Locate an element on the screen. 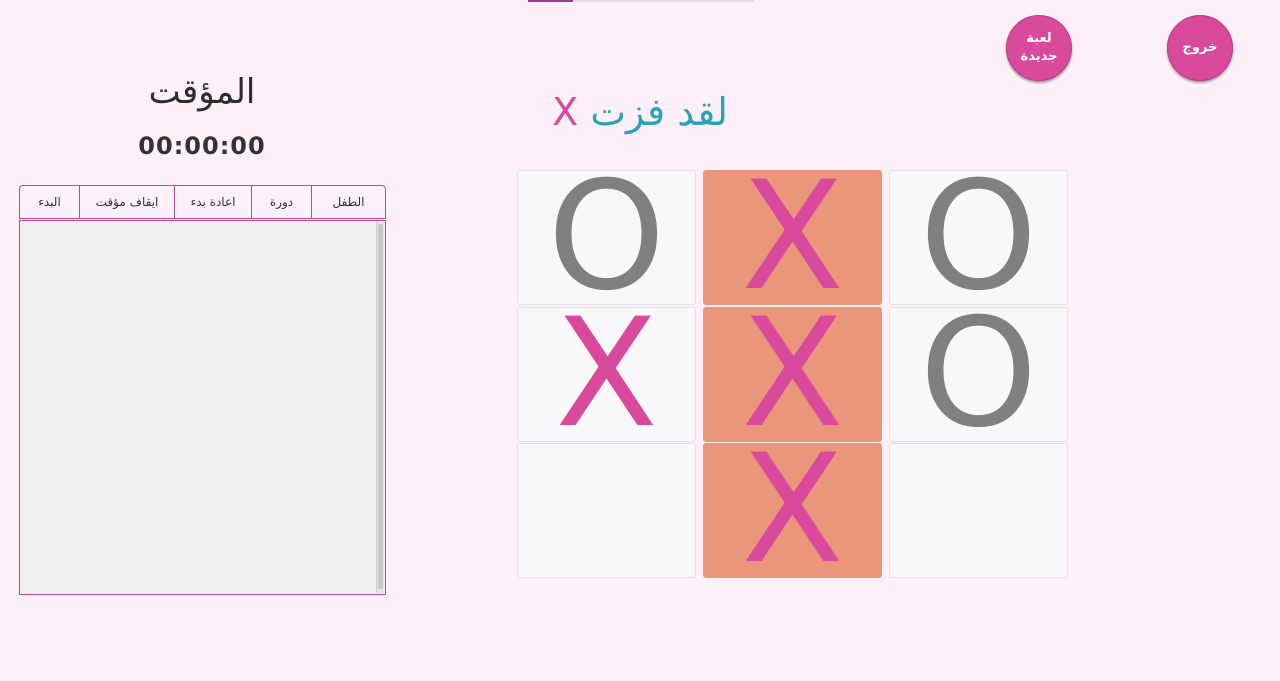 The width and height of the screenshot is (1280, 681). win-message-player: X is located at coordinates (565, 112).